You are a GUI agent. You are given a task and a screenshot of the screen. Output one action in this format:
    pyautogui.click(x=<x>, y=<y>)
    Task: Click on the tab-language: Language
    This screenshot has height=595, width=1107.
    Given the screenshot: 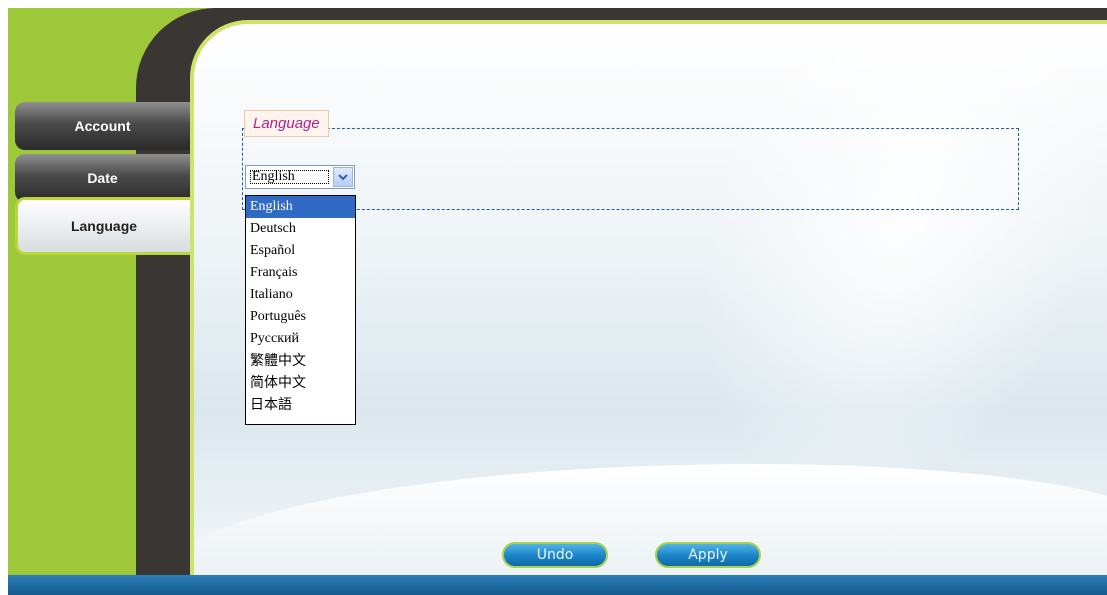 What is the action you would take?
    pyautogui.click(x=102, y=226)
    